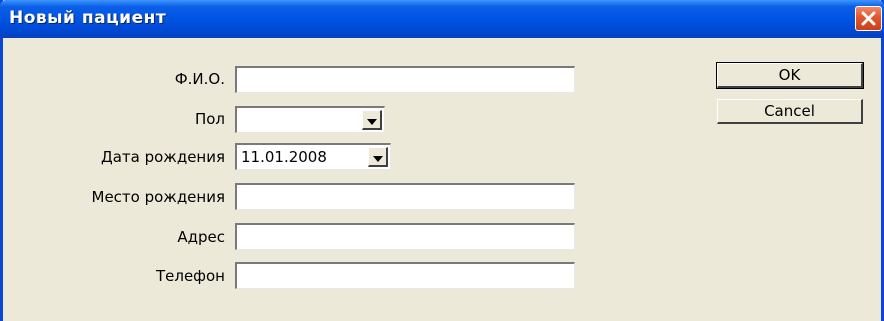  I want to click on gender-select, so click(310, 119).